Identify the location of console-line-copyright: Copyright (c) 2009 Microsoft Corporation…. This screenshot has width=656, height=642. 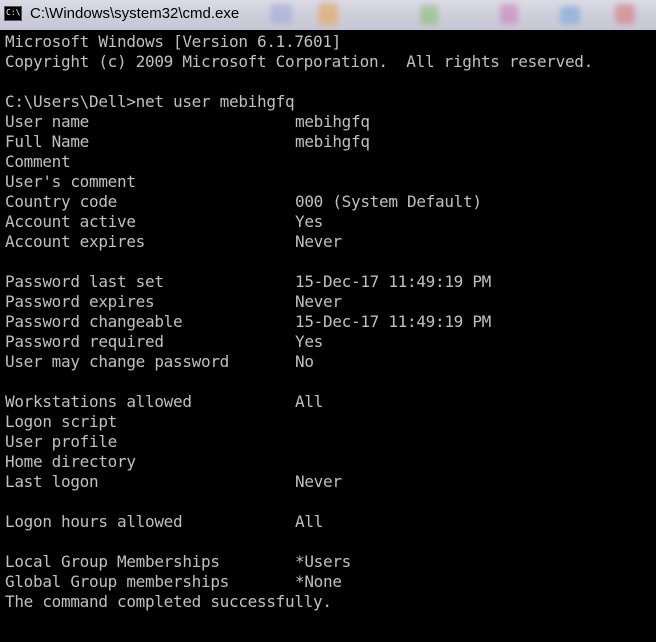
(299, 61).